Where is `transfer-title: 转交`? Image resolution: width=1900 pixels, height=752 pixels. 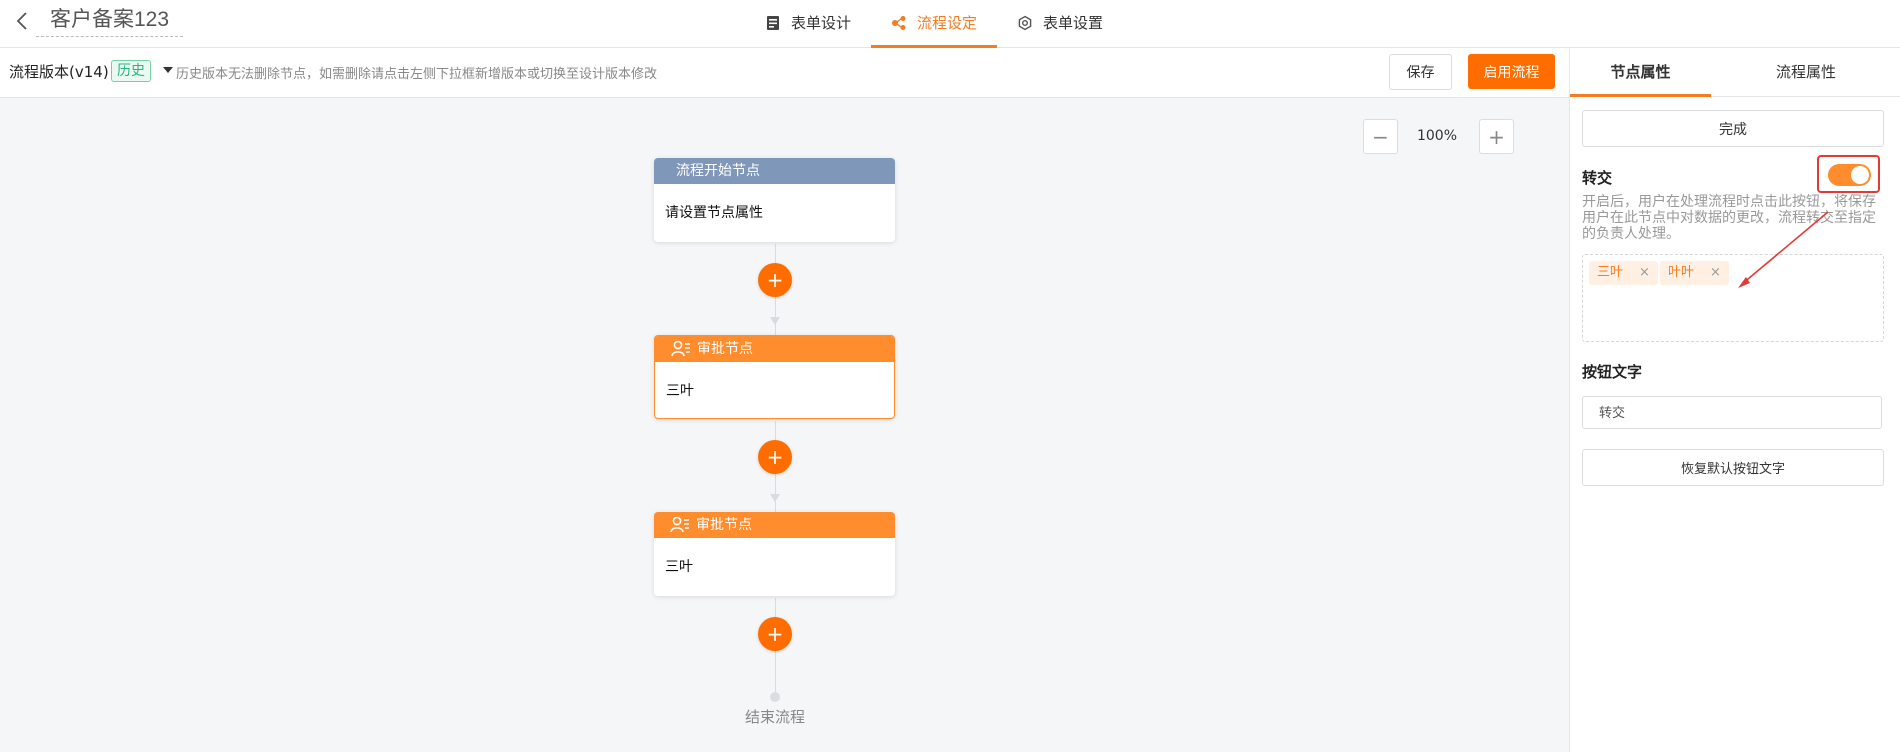
transfer-title: 转交 is located at coordinates (1597, 178).